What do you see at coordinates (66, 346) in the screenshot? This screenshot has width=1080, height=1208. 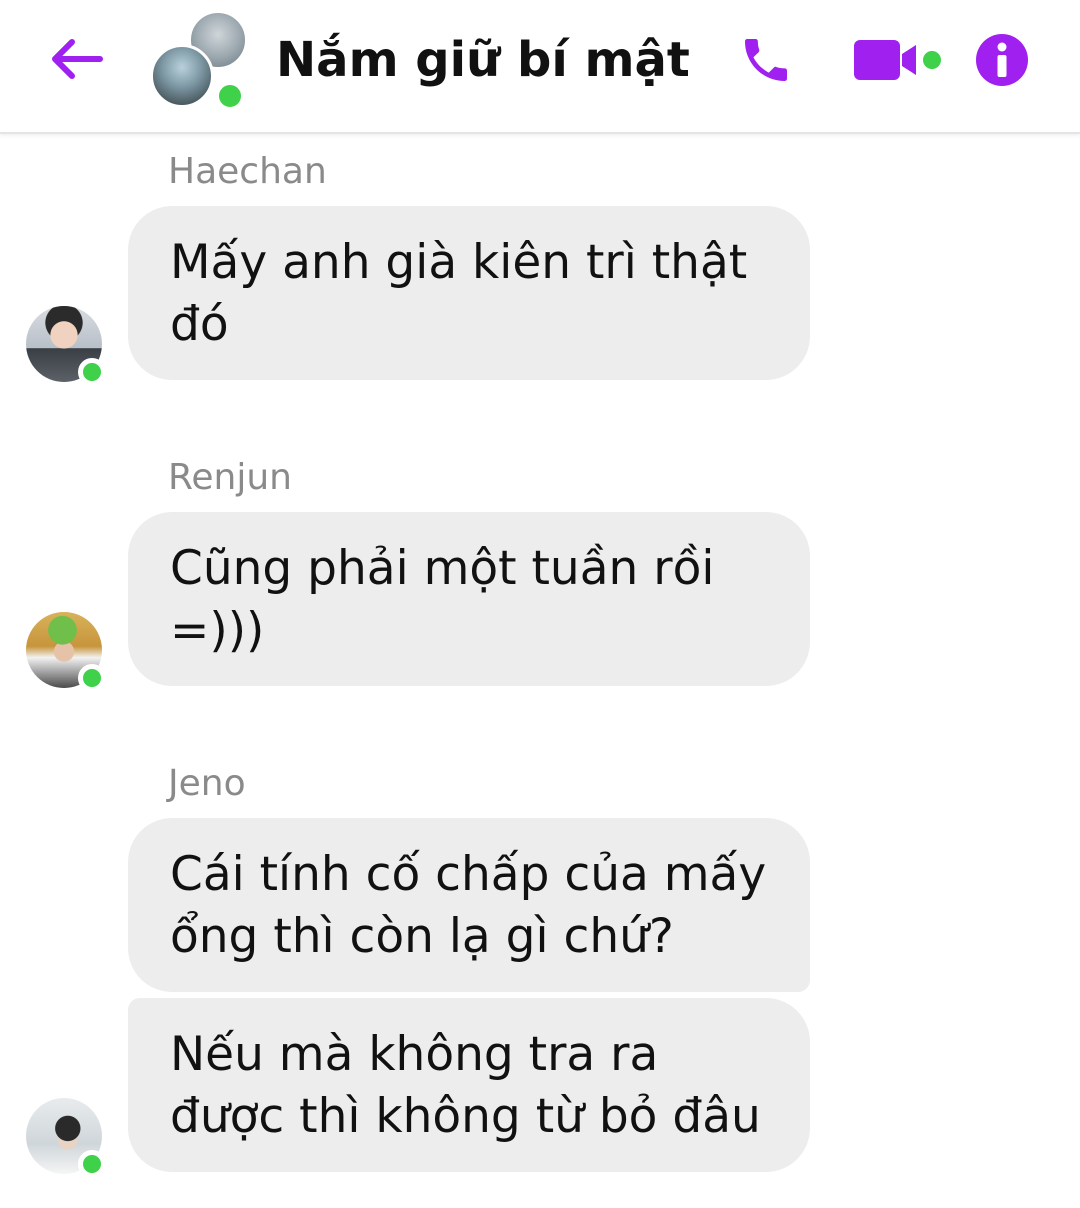 I see `avatar-haechan` at bounding box center [66, 346].